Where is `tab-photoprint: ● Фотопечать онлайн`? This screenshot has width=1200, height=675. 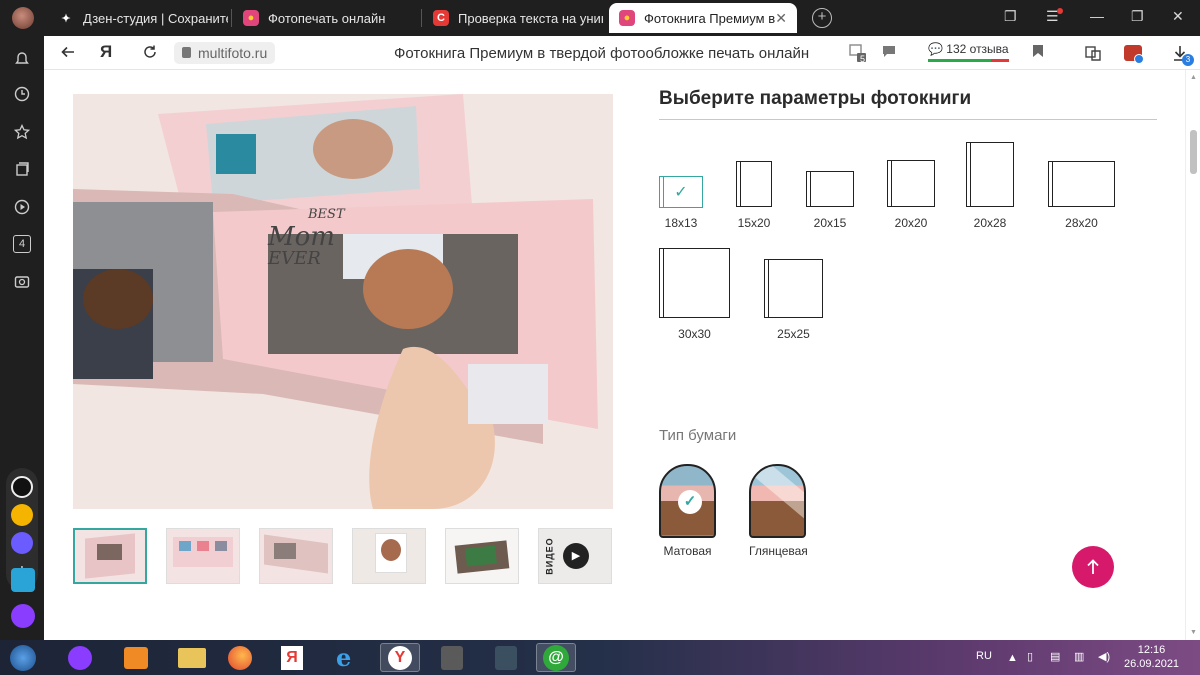 tab-photoprint: ● Фотопечать онлайн is located at coordinates (325, 18).